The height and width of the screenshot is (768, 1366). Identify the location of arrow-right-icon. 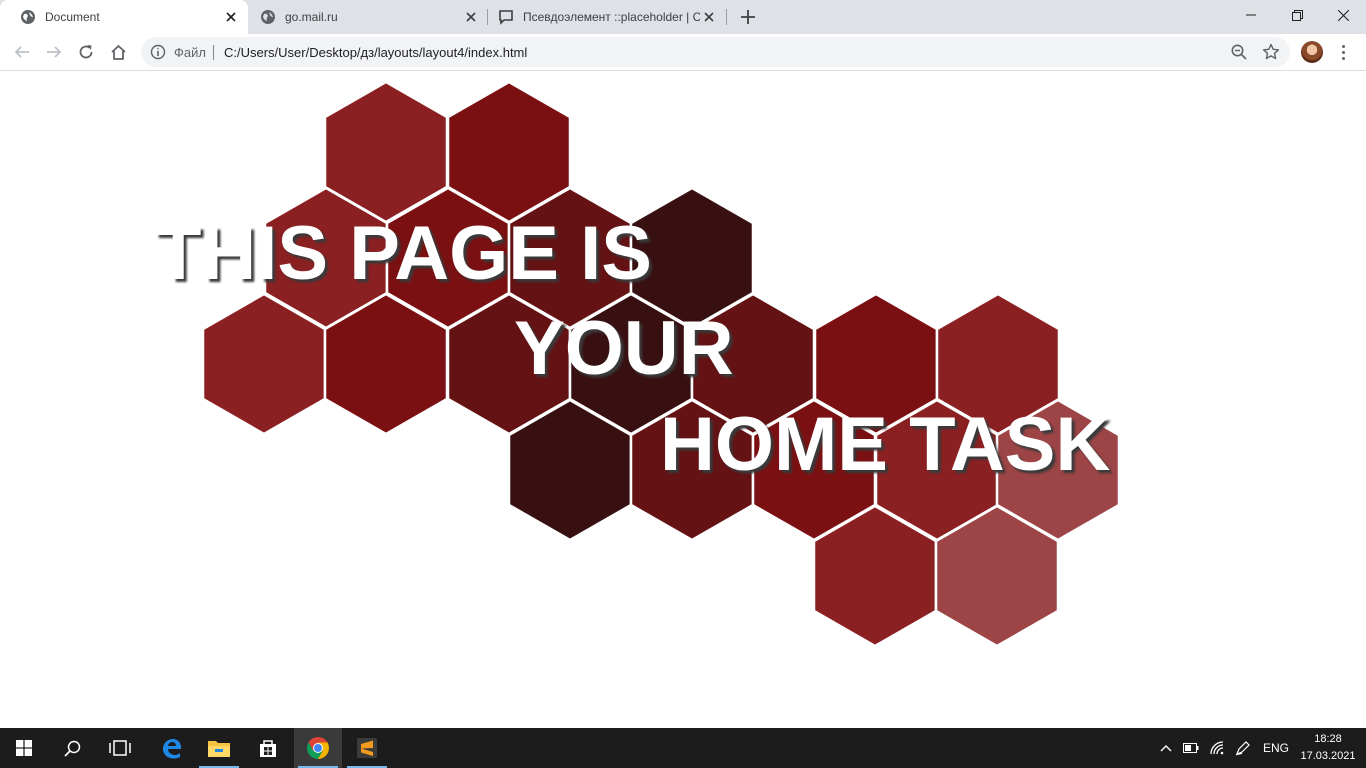
(54, 52).